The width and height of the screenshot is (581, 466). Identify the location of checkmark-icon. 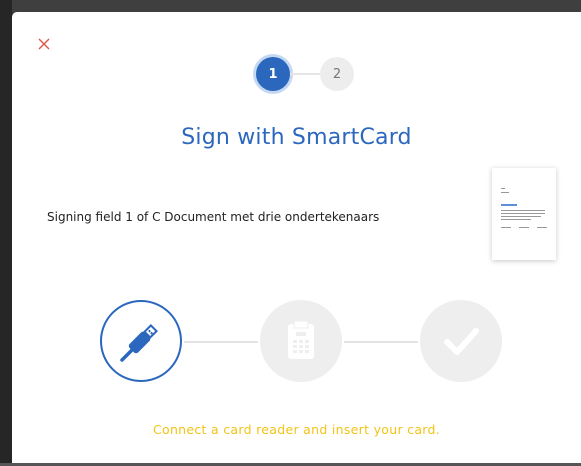
(461, 341).